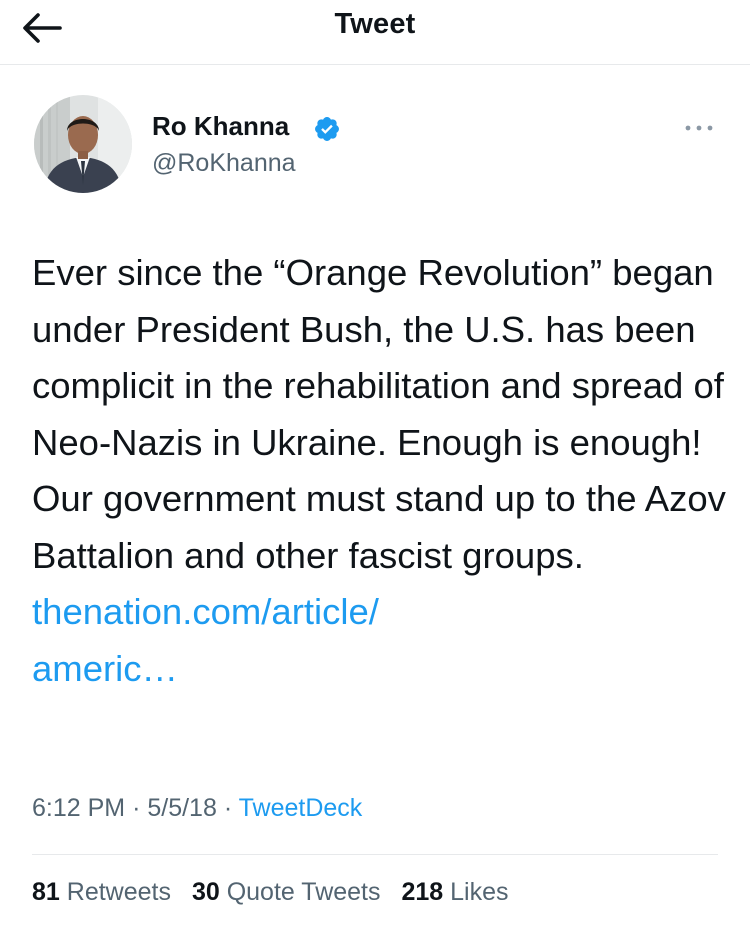  What do you see at coordinates (46, 892) in the screenshot?
I see `retweets-count: 81` at bounding box center [46, 892].